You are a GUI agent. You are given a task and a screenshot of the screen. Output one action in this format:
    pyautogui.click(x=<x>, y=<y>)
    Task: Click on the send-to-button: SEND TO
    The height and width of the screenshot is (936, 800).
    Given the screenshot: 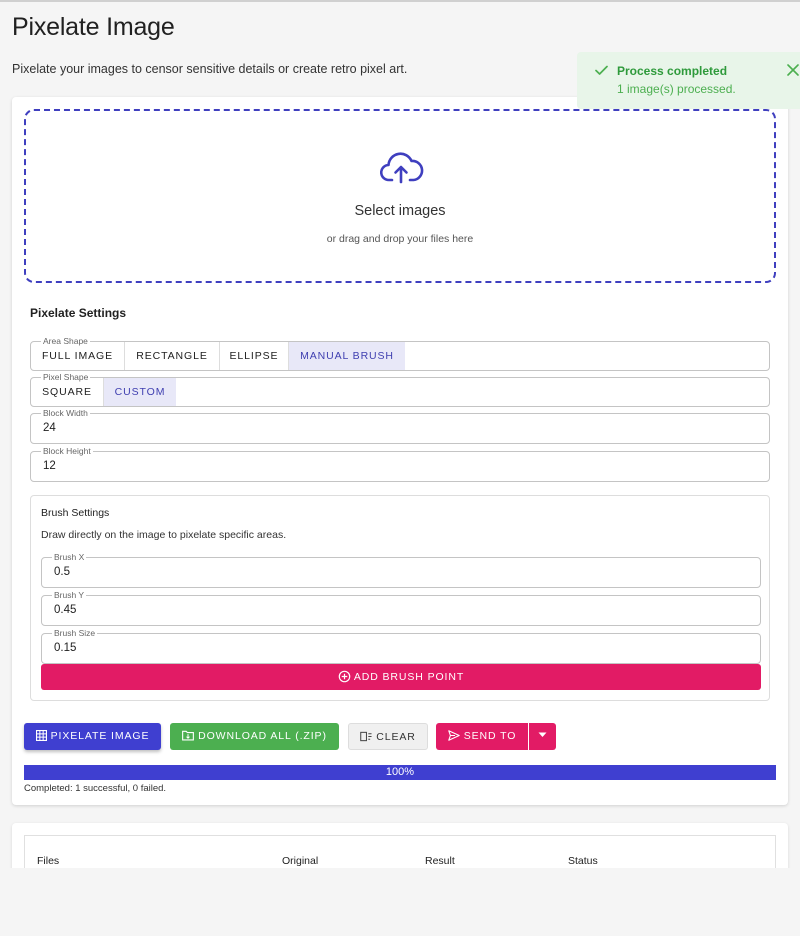 What is the action you would take?
    pyautogui.click(x=482, y=736)
    